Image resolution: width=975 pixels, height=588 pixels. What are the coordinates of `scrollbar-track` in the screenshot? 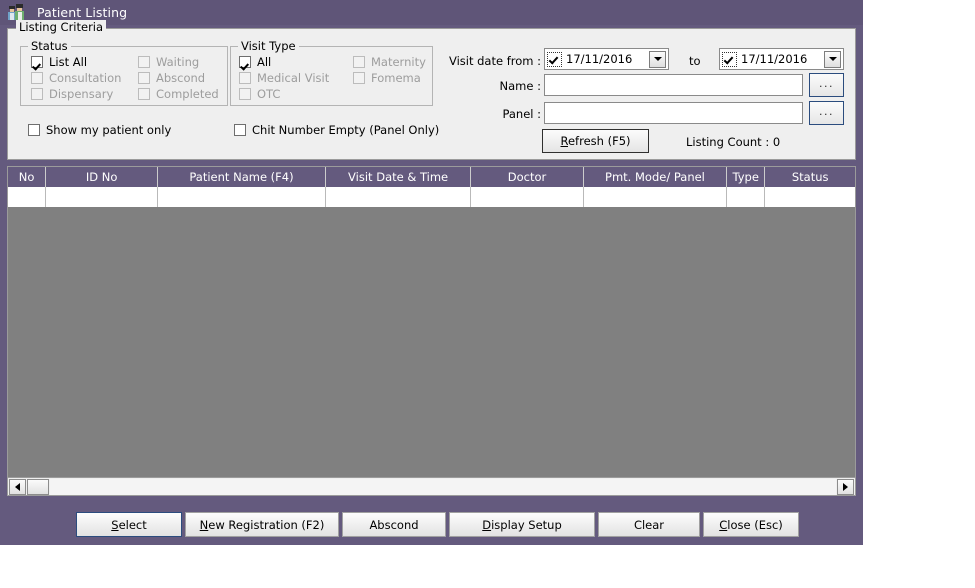 It's located at (443, 486).